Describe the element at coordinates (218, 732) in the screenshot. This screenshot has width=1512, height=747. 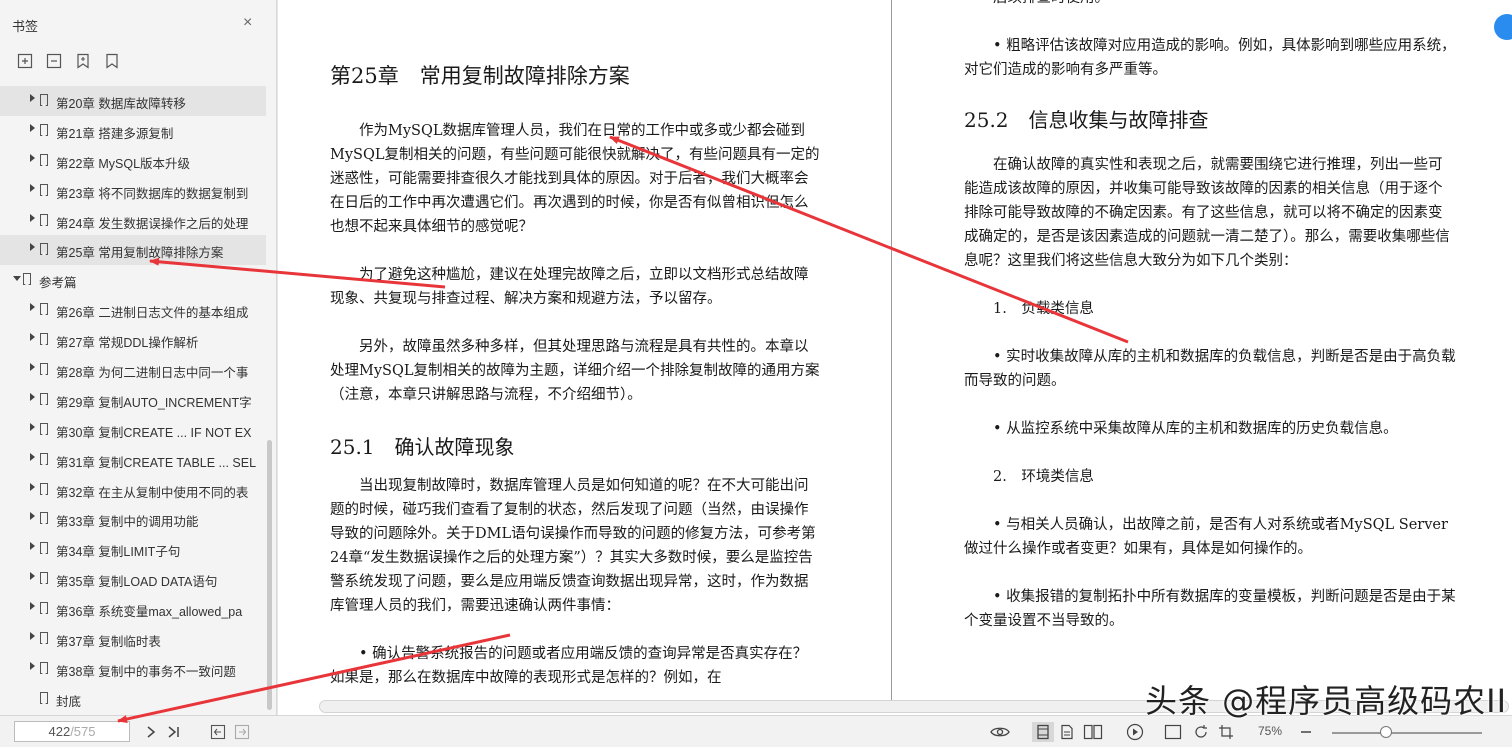
I see `back-icon` at that location.